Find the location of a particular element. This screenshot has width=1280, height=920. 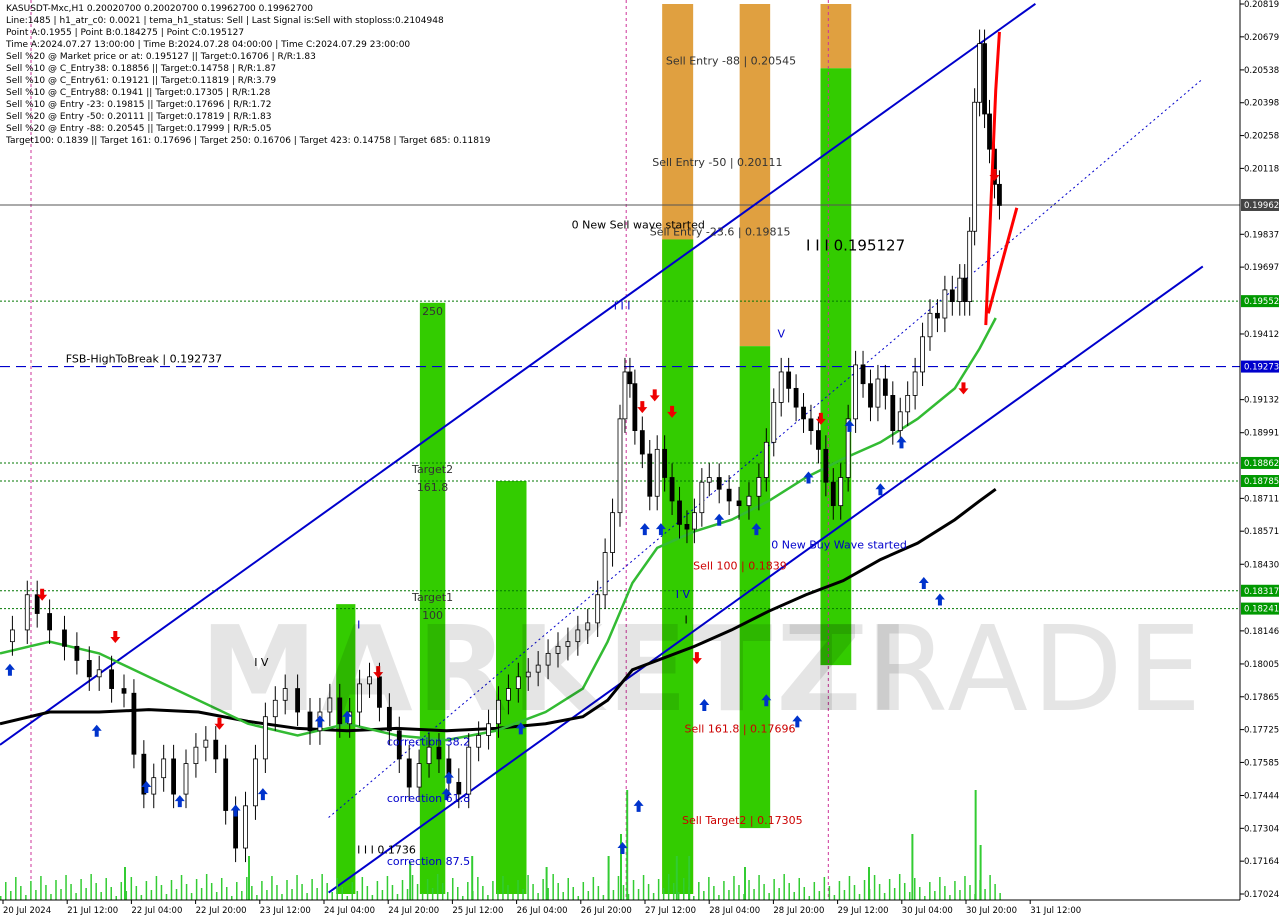

price-tag-label: 0.18317 is located at coordinates (1261, 592).